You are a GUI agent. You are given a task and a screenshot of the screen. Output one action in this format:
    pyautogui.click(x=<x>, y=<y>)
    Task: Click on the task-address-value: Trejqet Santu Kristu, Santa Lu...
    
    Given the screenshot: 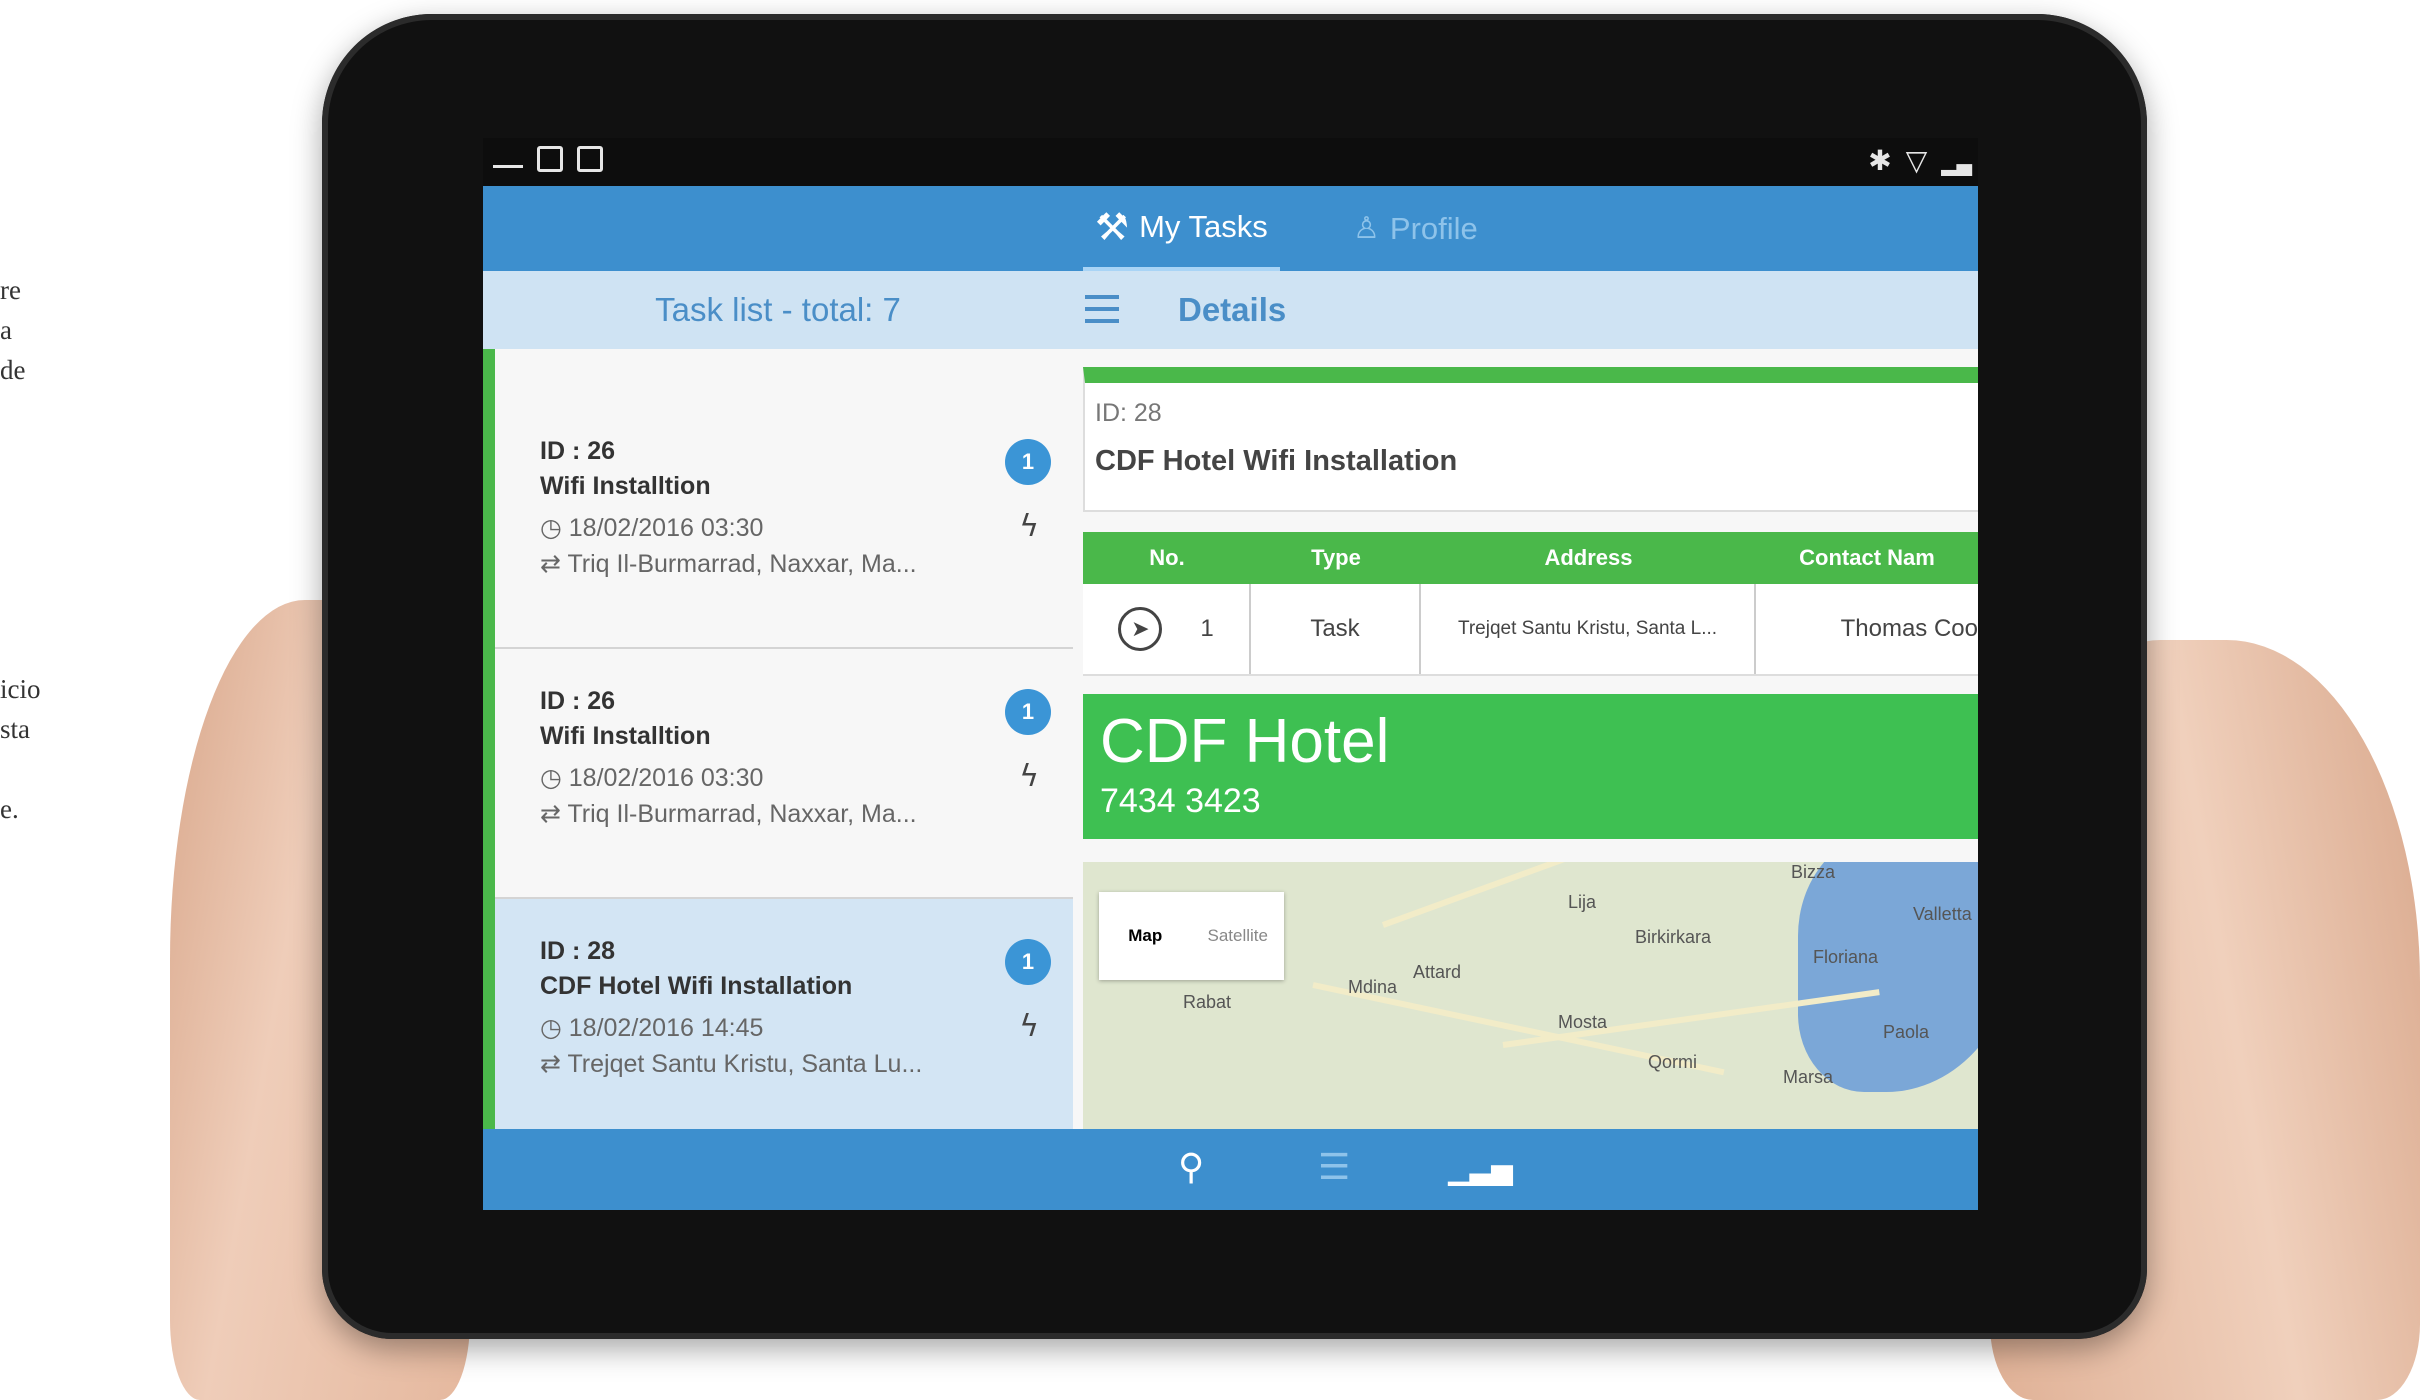 What is the action you would take?
    pyautogui.click(x=745, y=1064)
    